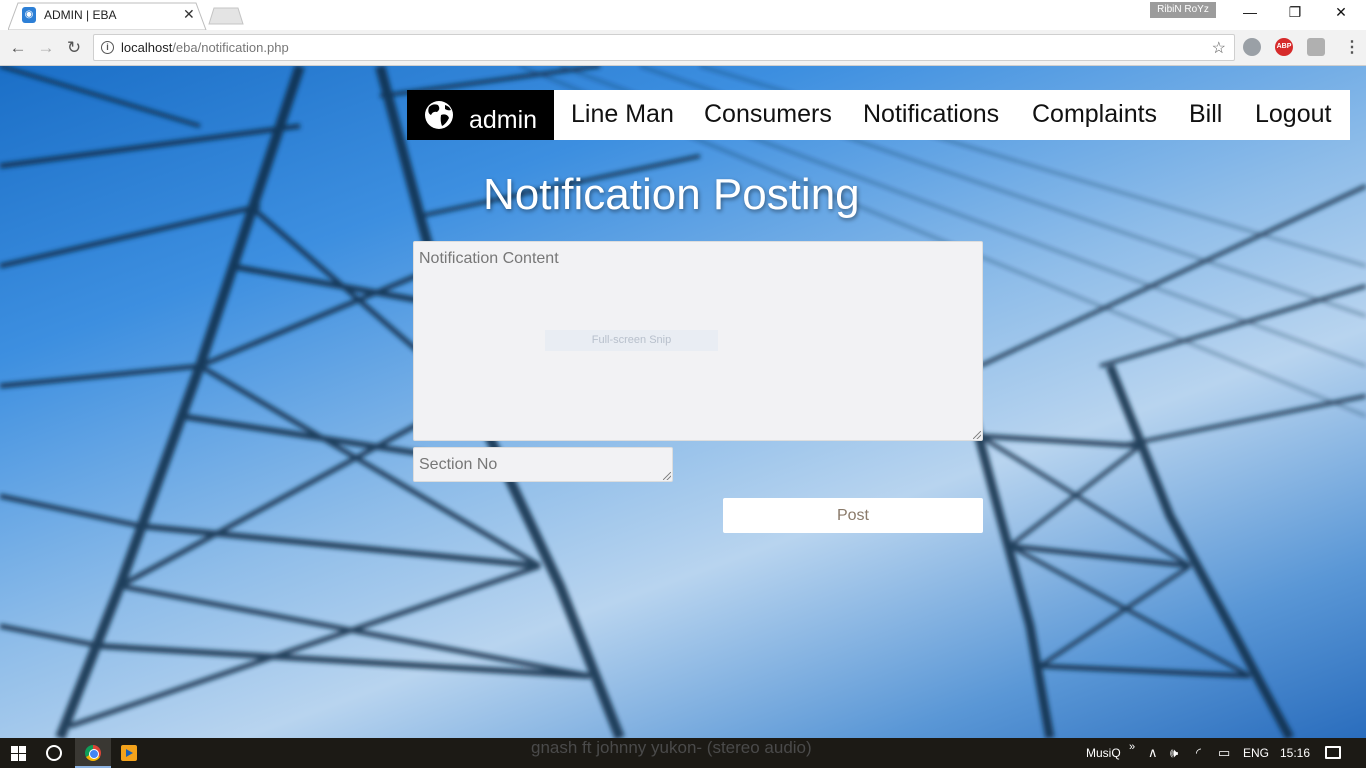 The width and height of the screenshot is (1366, 768). I want to click on taskbar-media-player-app, so click(129, 753).